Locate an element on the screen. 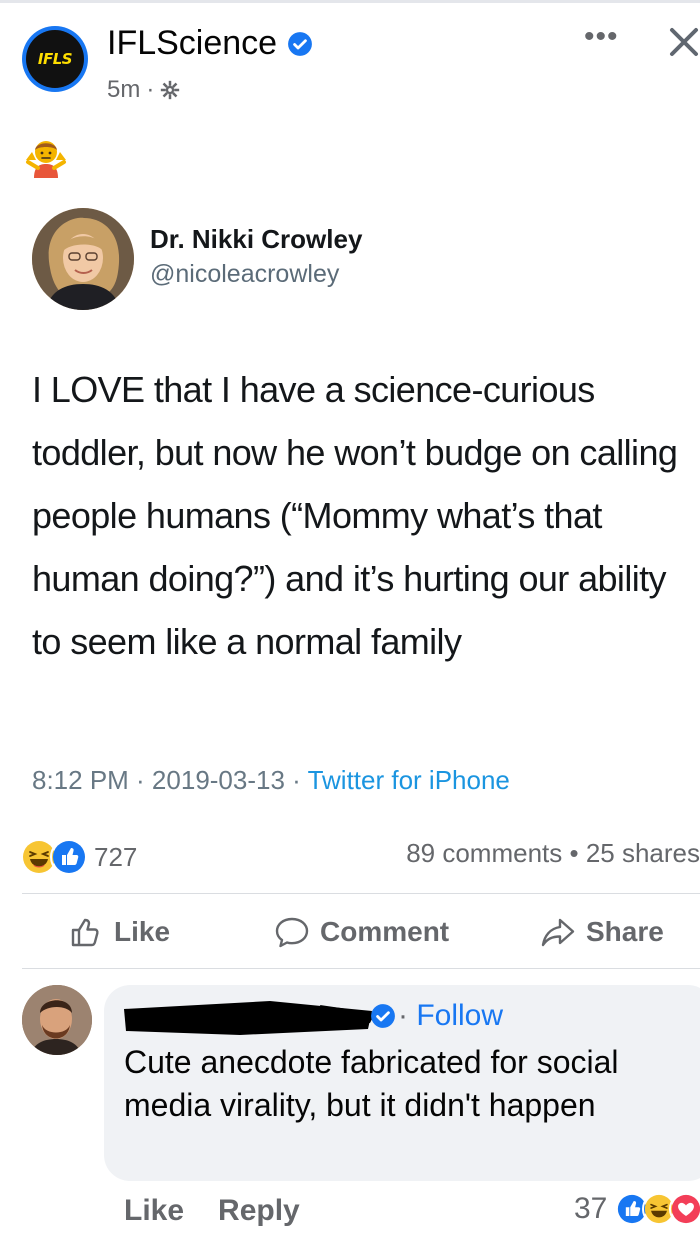 This screenshot has width=700, height=1243. comment-reply-button: Reply is located at coordinates (259, 1211).